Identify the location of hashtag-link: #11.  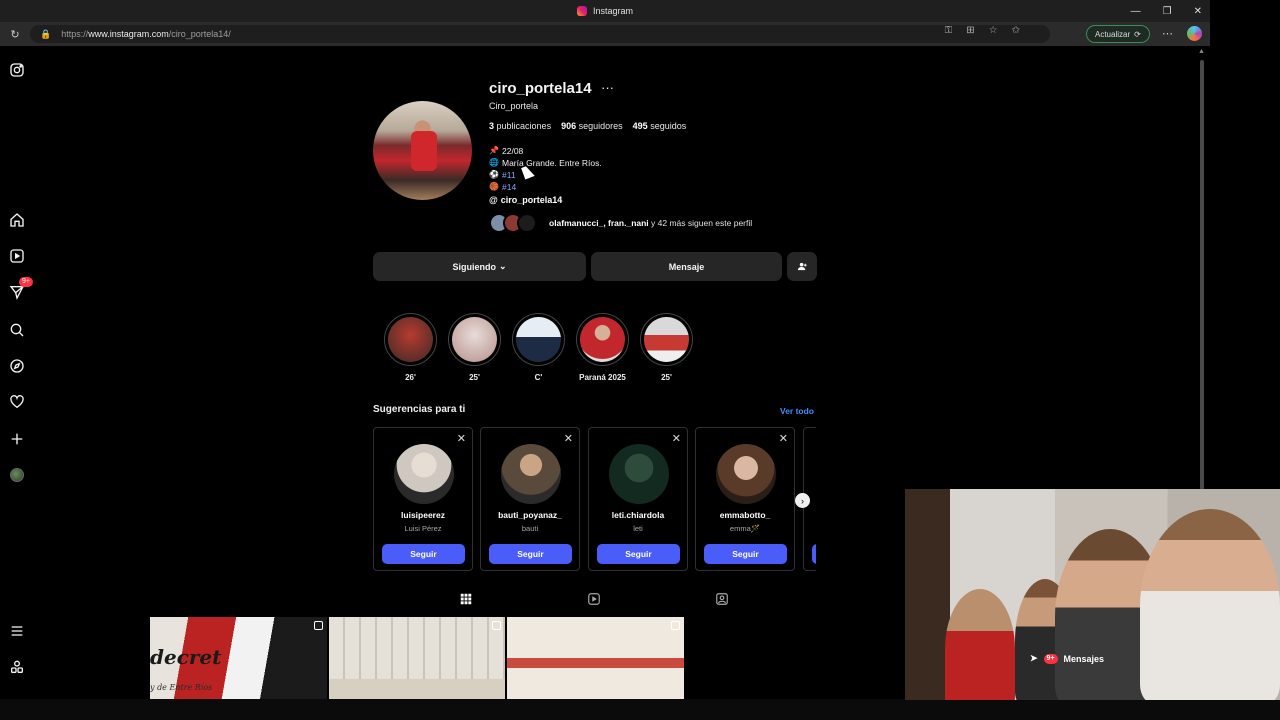
(509, 175).